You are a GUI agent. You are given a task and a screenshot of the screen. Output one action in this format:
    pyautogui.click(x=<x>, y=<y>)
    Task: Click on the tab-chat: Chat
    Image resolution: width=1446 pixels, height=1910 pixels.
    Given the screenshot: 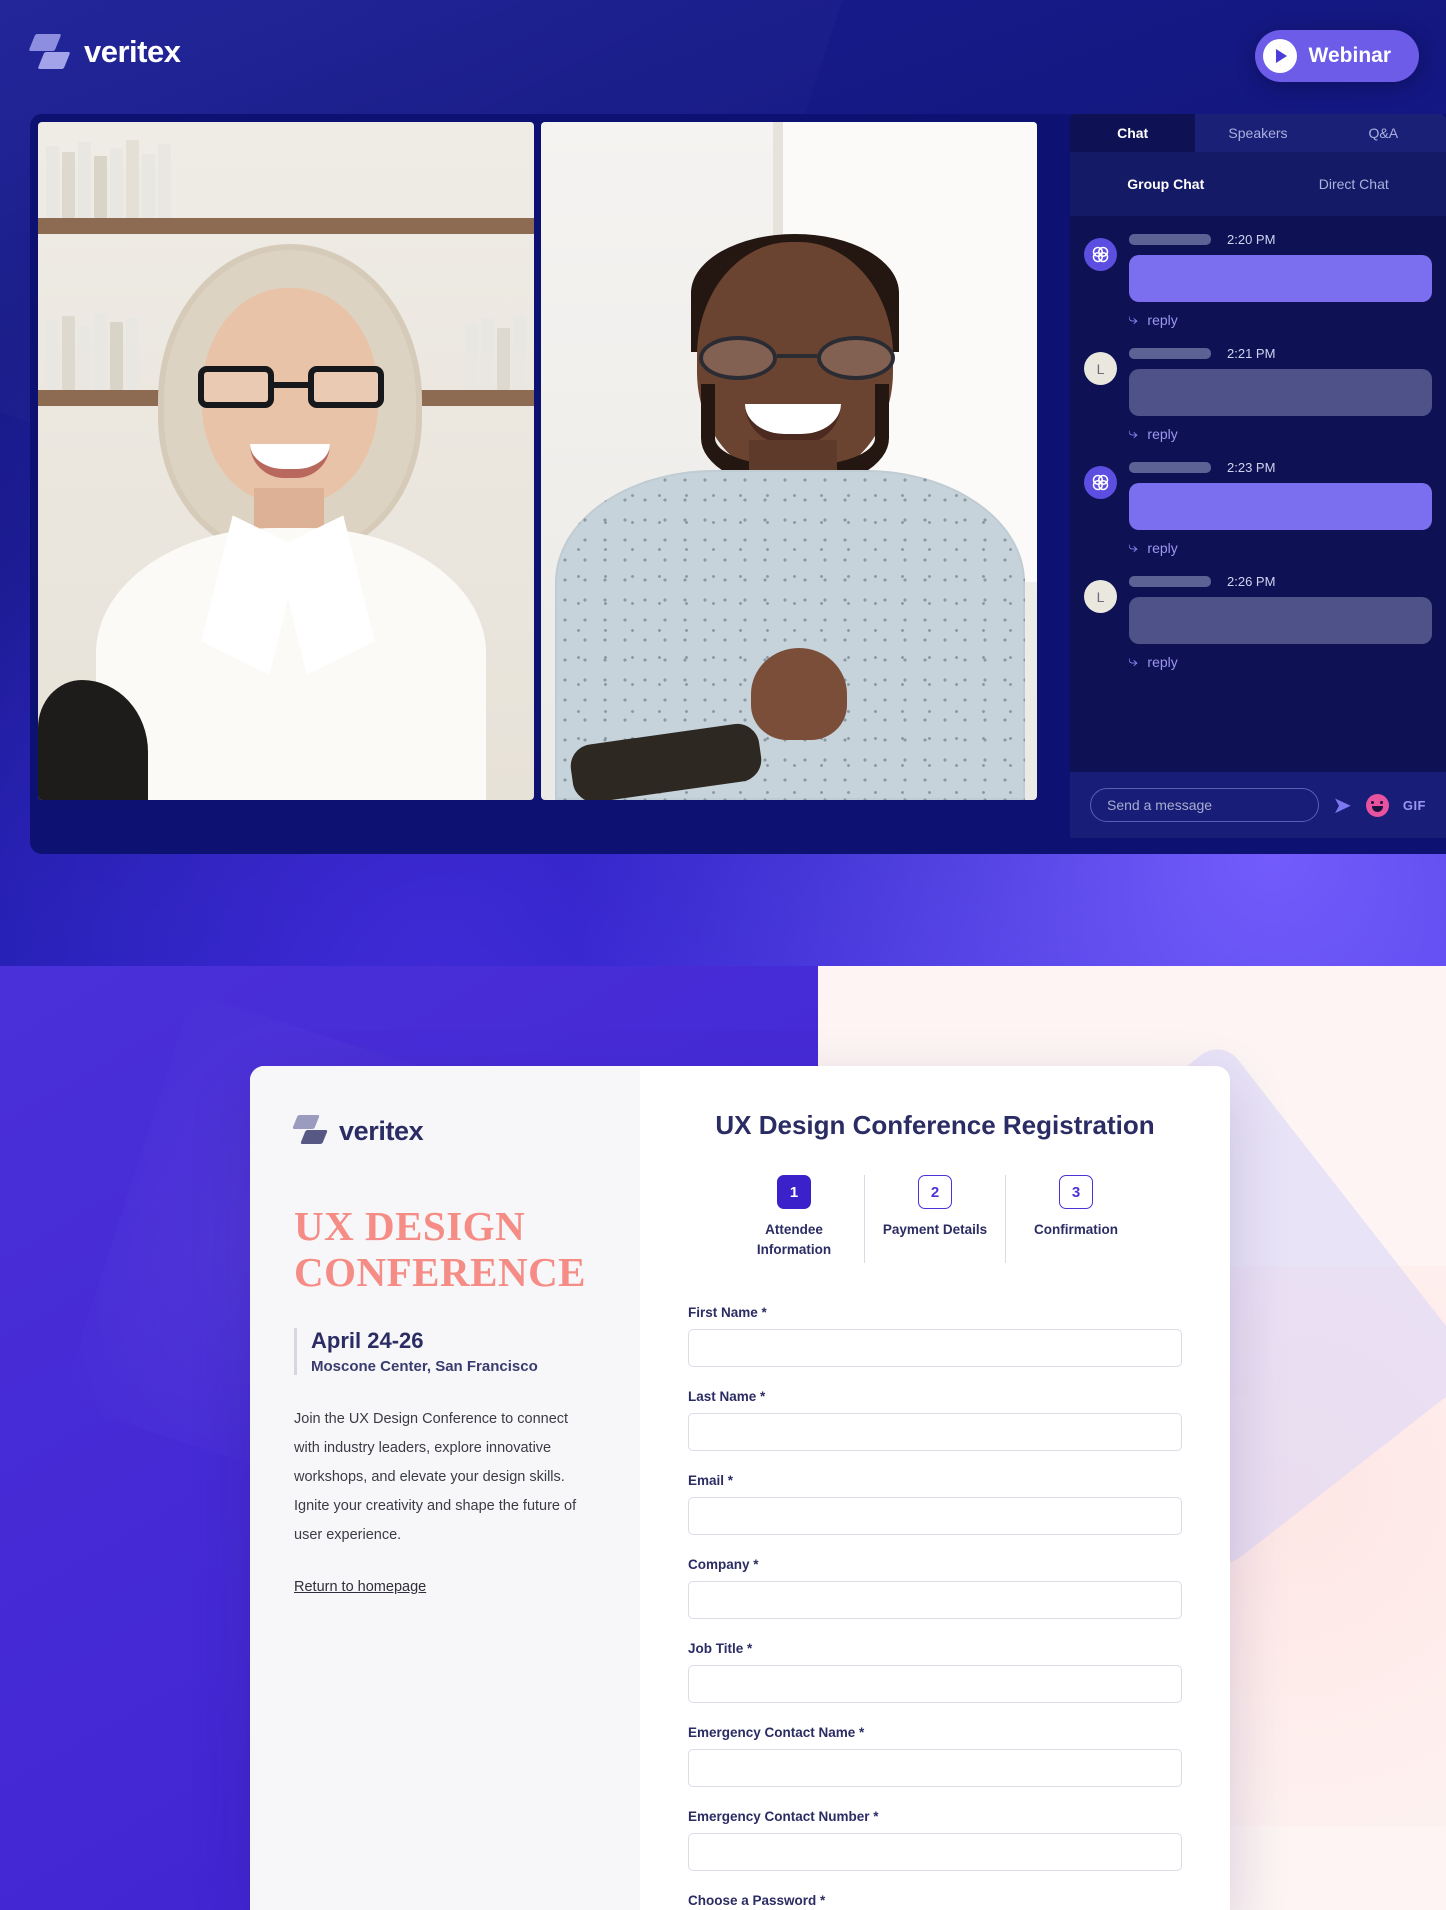 What is the action you would take?
    pyautogui.click(x=1133, y=133)
    